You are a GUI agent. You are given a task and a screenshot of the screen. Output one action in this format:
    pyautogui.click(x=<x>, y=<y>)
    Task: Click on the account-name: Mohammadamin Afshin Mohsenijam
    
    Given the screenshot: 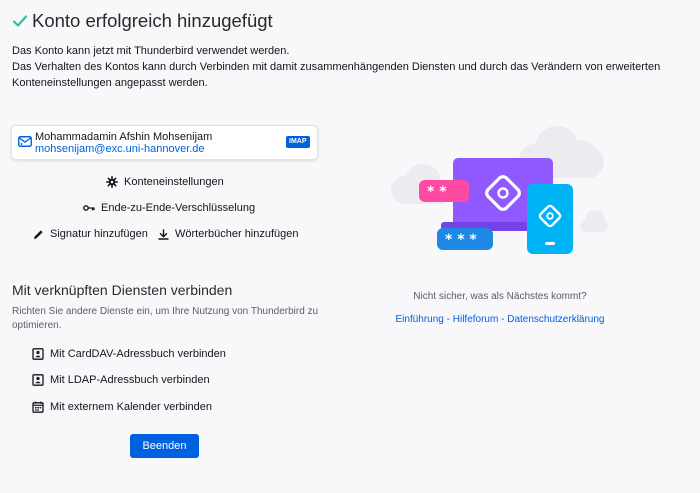 What is the action you would take?
    pyautogui.click(x=124, y=137)
    